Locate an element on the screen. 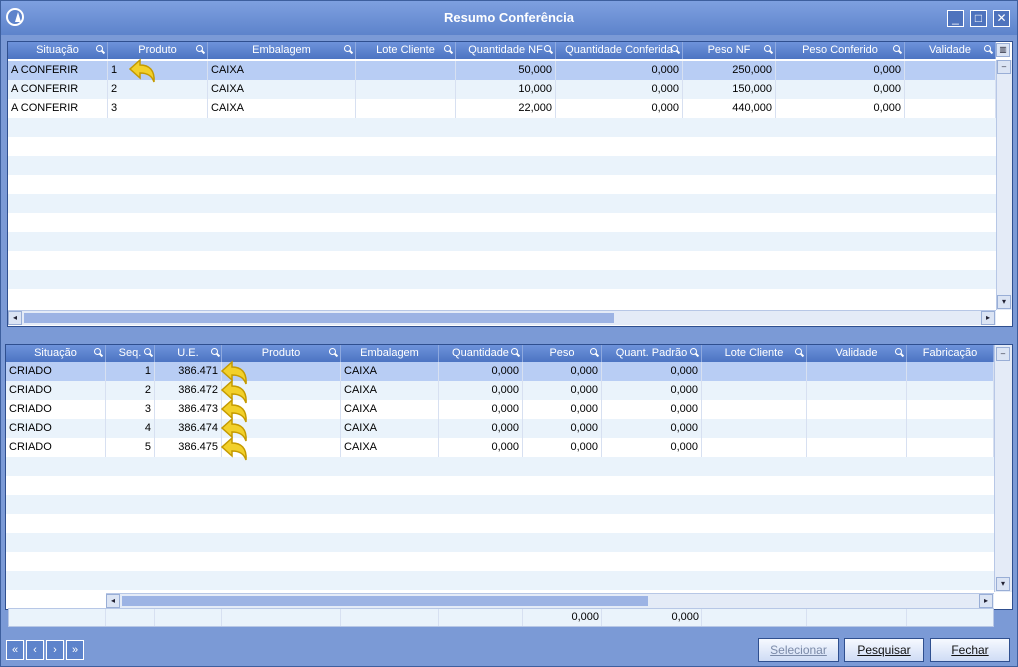 Image resolution: width=1018 pixels, height=667 pixels. cell-seq: 3 is located at coordinates (130, 409).